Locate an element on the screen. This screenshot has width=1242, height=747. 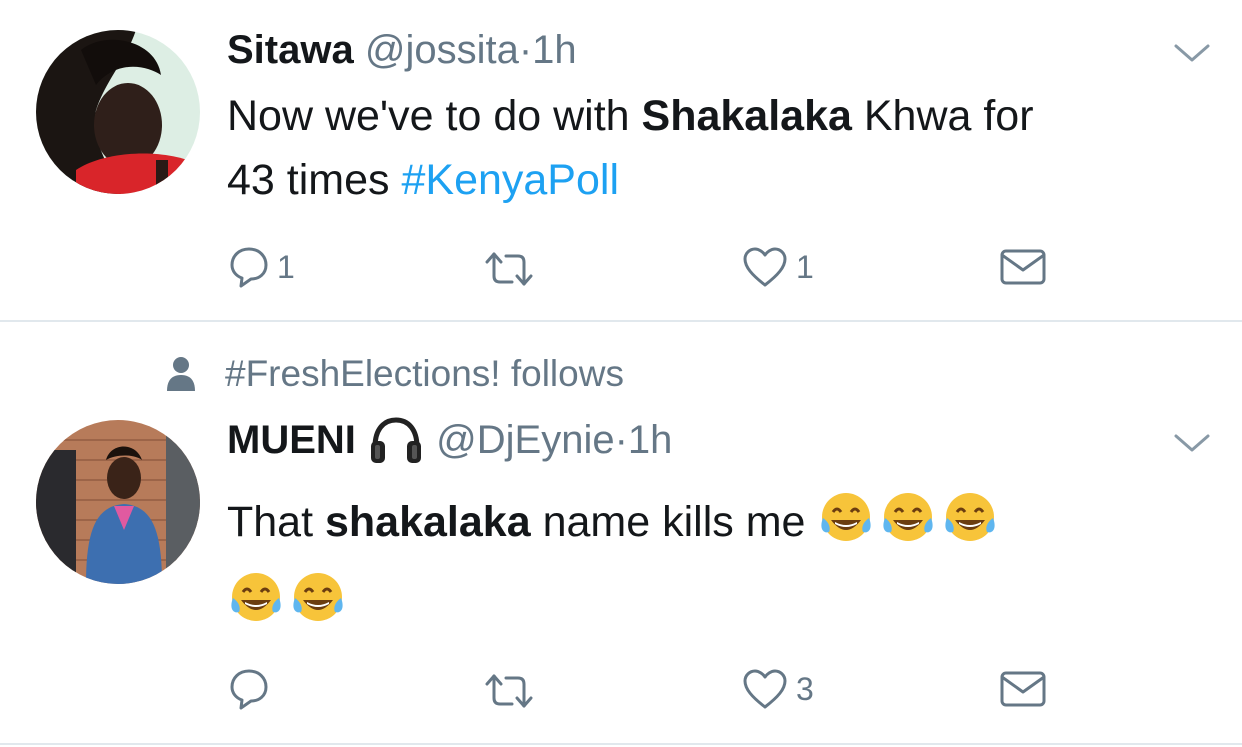
reply-button is located at coordinates (253, 689).